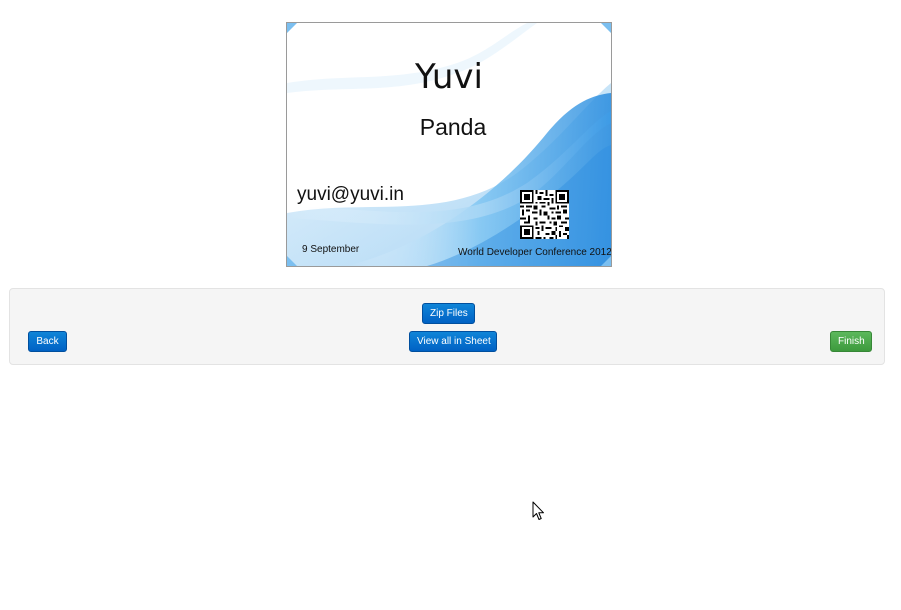  I want to click on back-button: Back, so click(47, 341).